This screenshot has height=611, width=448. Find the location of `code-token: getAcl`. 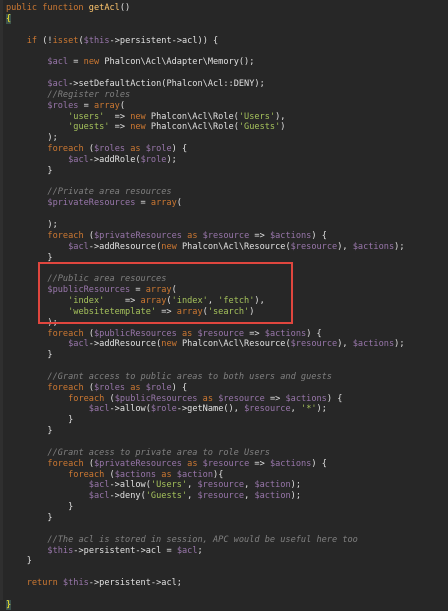

code-token: getAcl is located at coordinates (104, 8).